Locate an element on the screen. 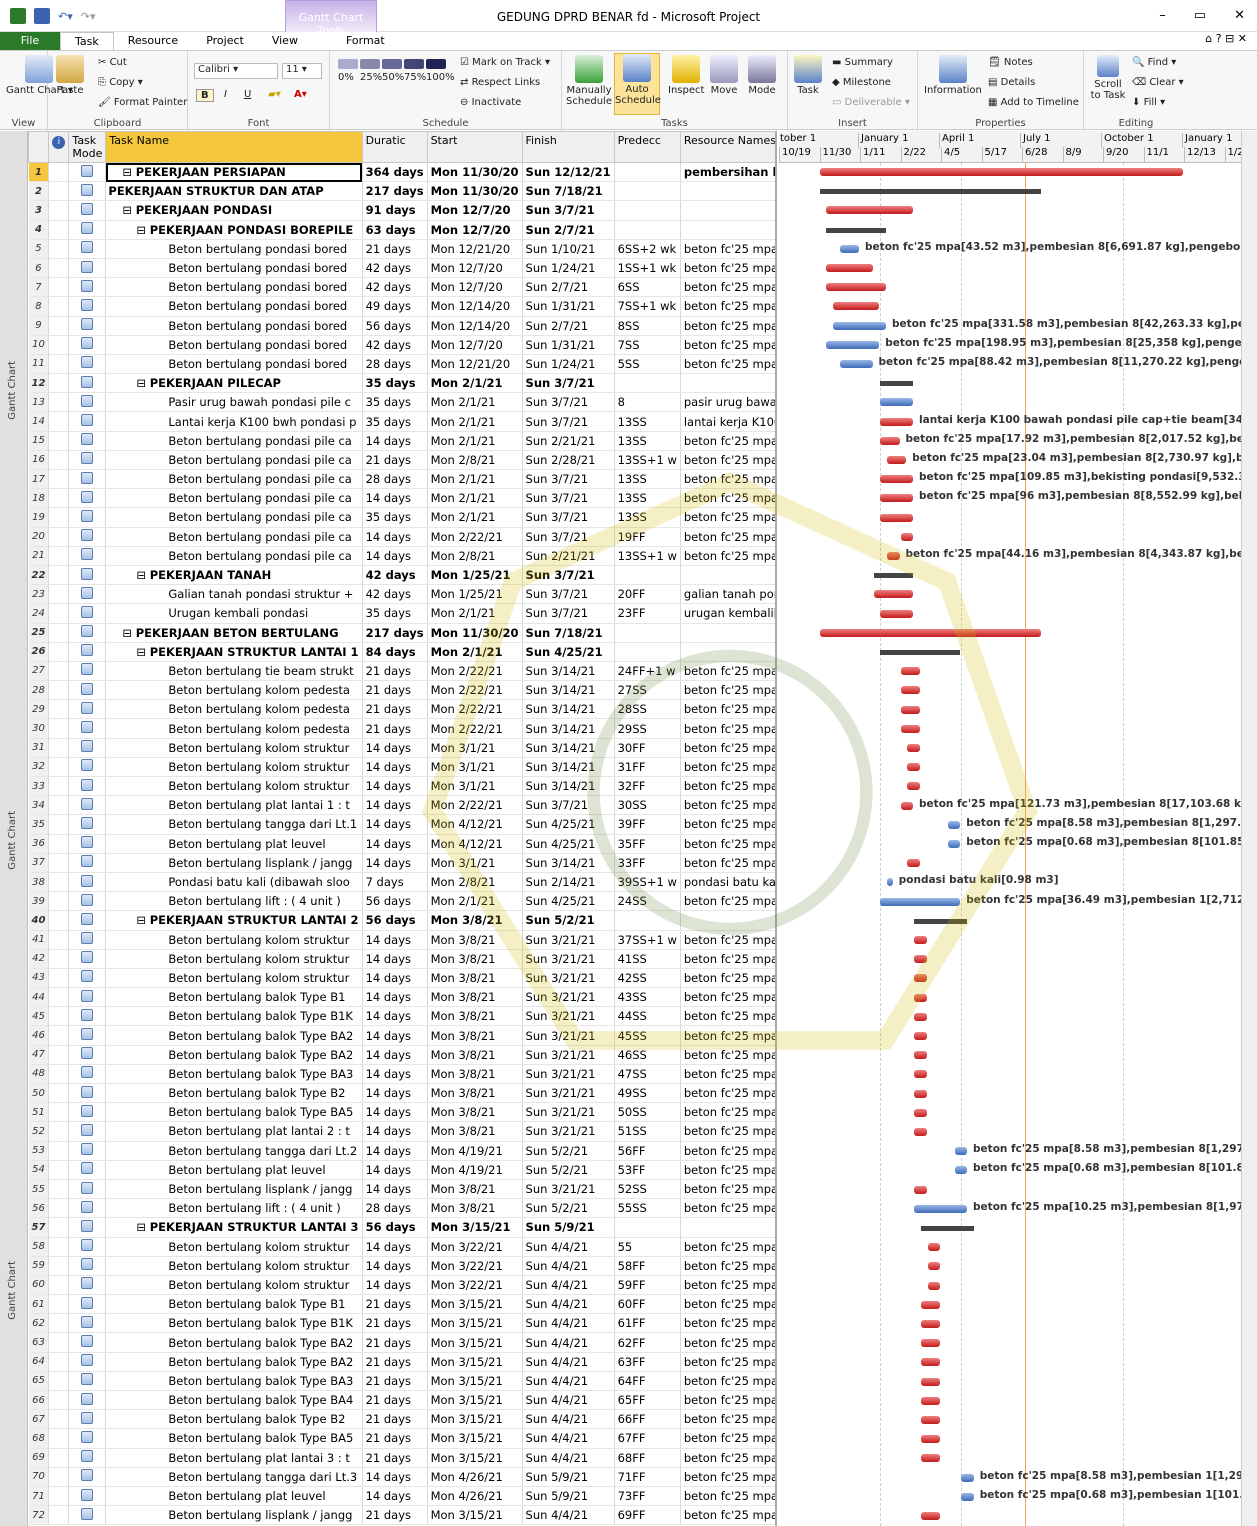 Image resolution: width=1257 pixels, height=1526 pixels. row-task-name: Beton bertulang balok Type B1K is located at coordinates (234, 1323).